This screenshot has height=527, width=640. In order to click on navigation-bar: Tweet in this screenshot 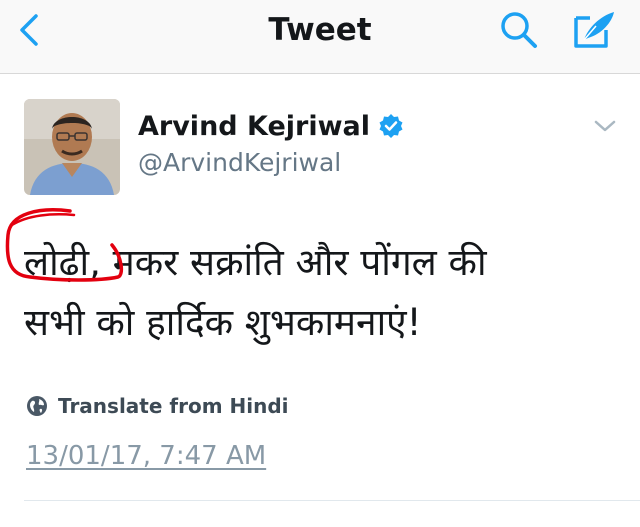, I will do `click(320, 37)`.